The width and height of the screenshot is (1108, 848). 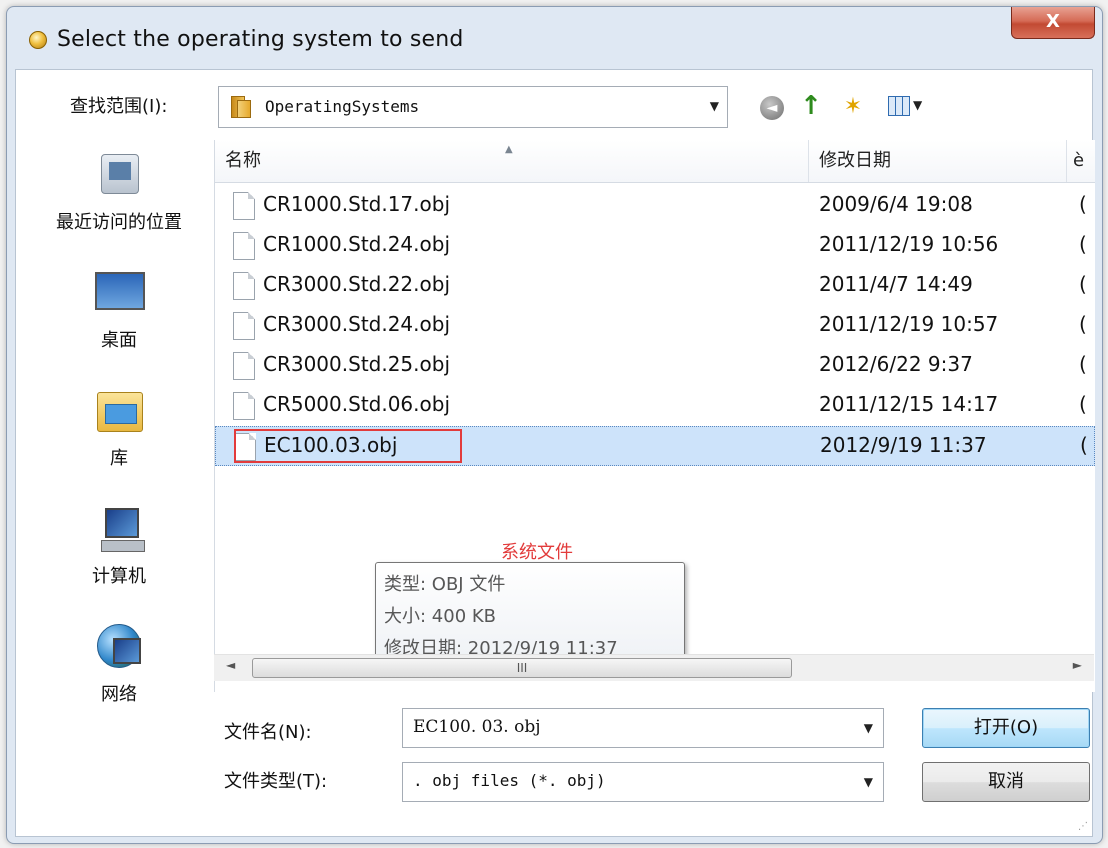 What do you see at coordinates (1083, 826) in the screenshot?
I see `resize-grip-icon: ⋰` at bounding box center [1083, 826].